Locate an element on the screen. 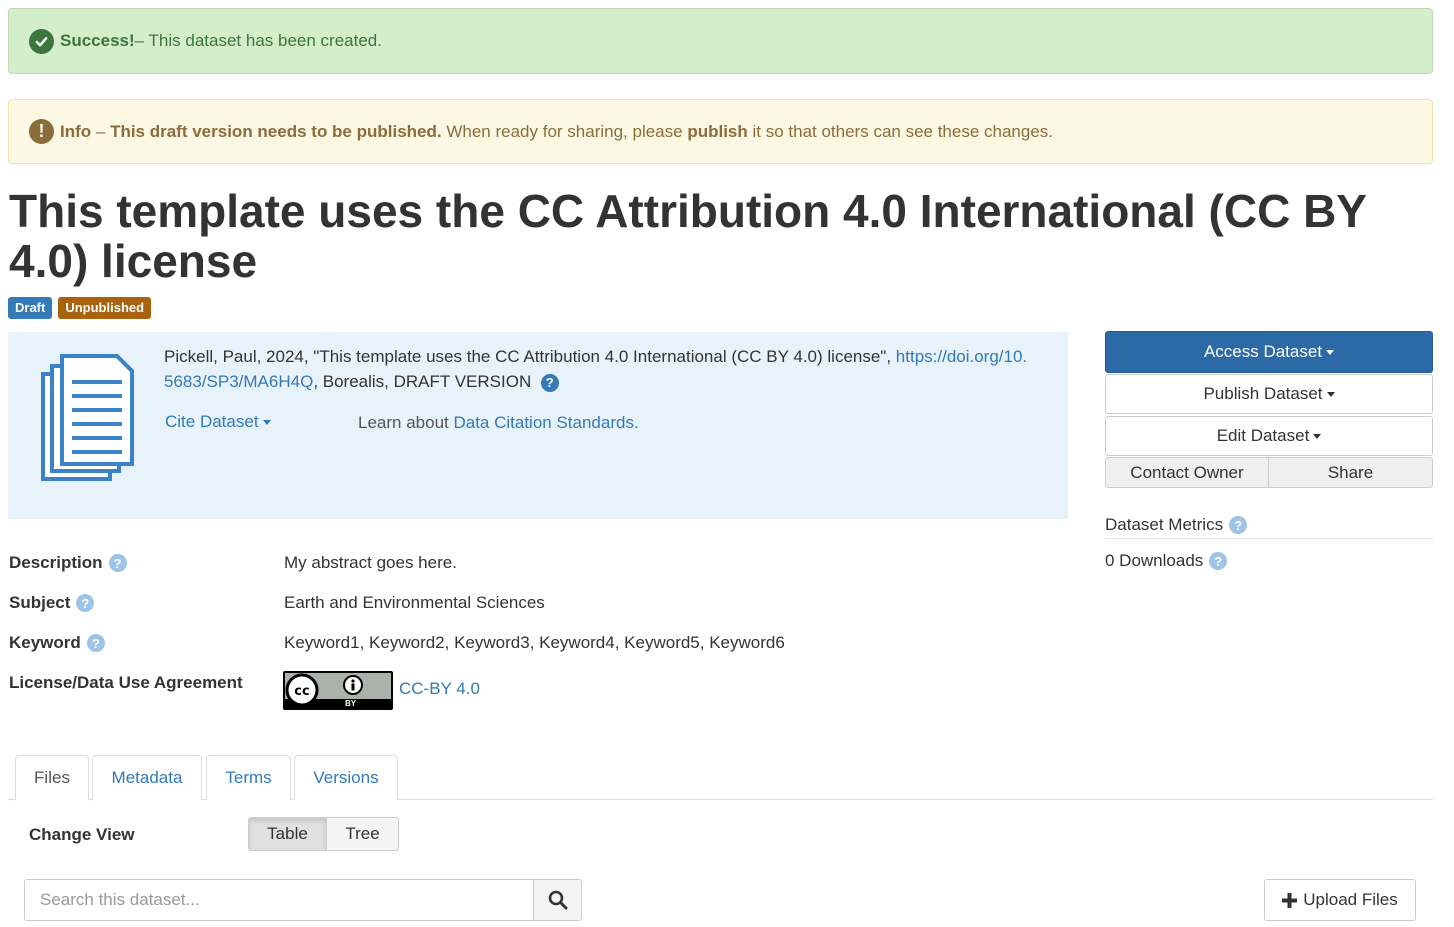  info-pre: When ready for sharing, please is located at coordinates (564, 131).